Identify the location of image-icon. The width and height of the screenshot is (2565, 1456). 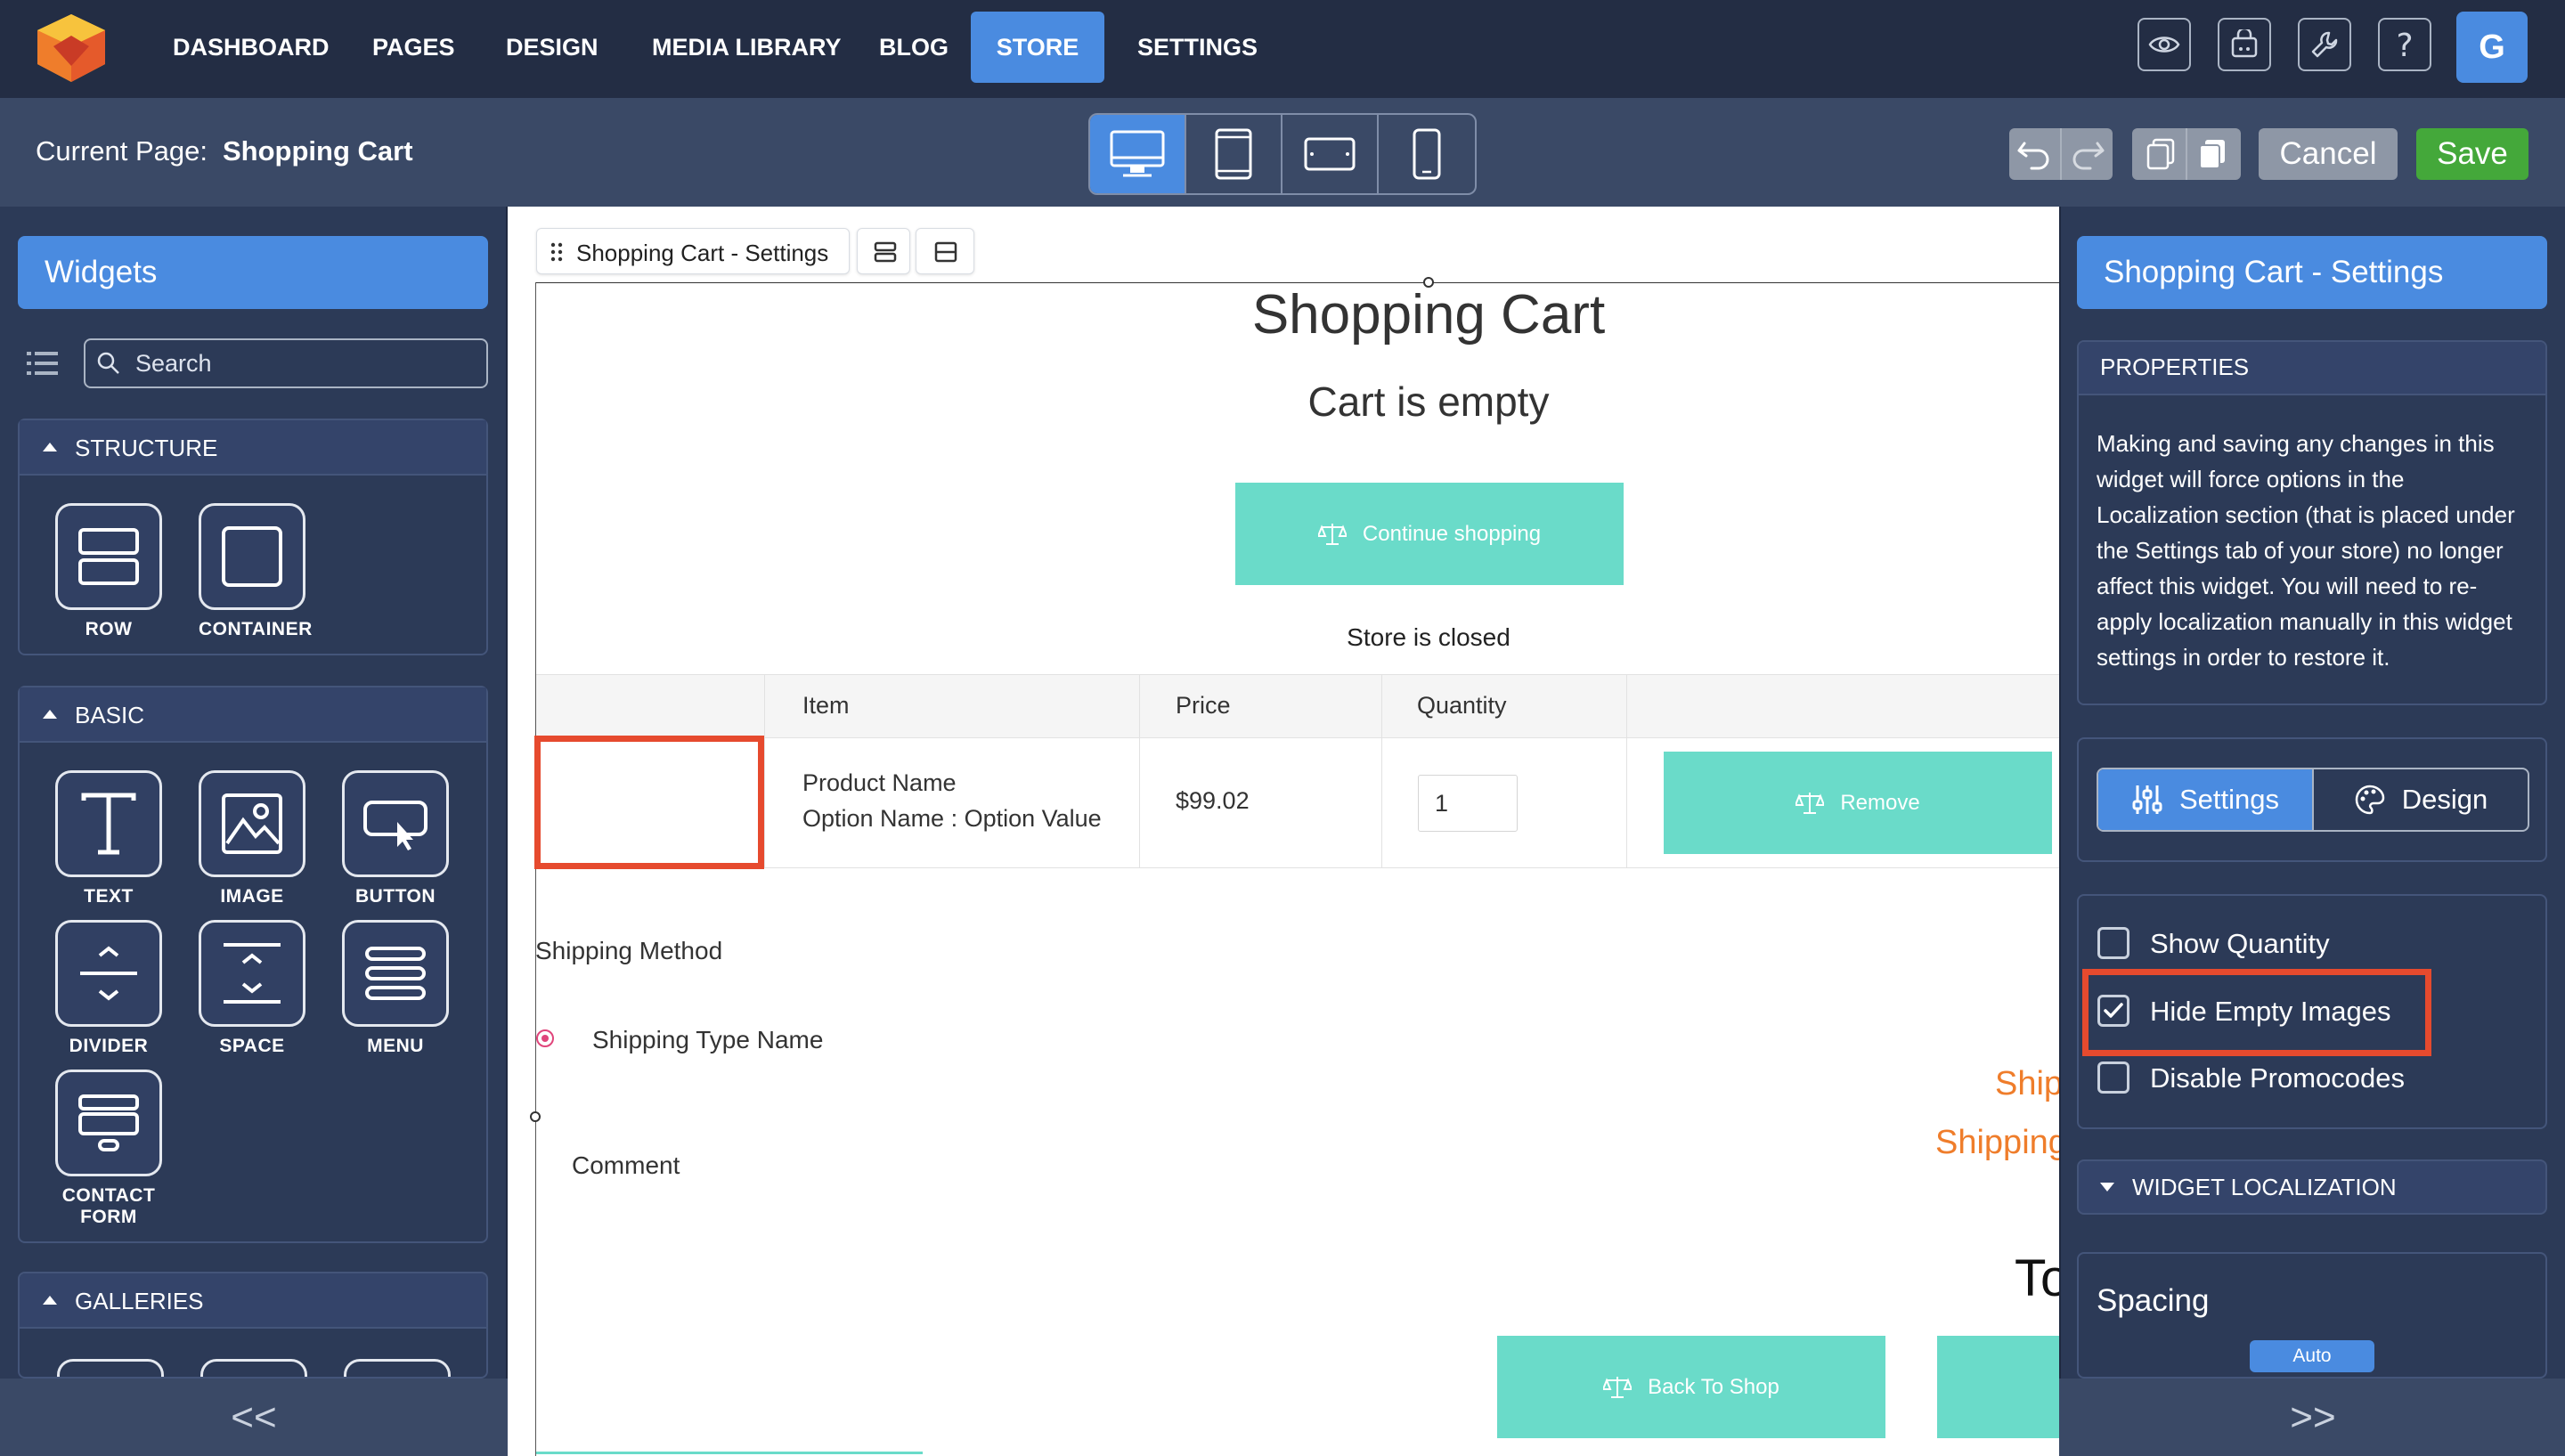
(252, 823).